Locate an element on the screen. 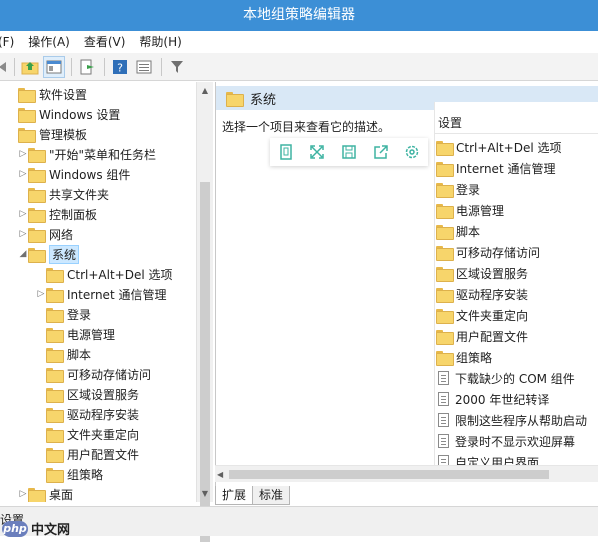 The width and height of the screenshot is (598, 542). tree-item: 可移动存储访问 is located at coordinates (93, 374).